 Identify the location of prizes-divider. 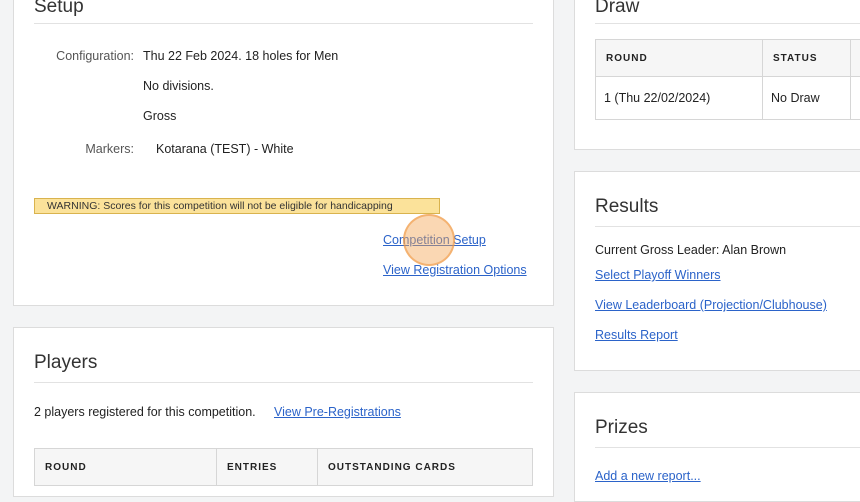
(727, 447).